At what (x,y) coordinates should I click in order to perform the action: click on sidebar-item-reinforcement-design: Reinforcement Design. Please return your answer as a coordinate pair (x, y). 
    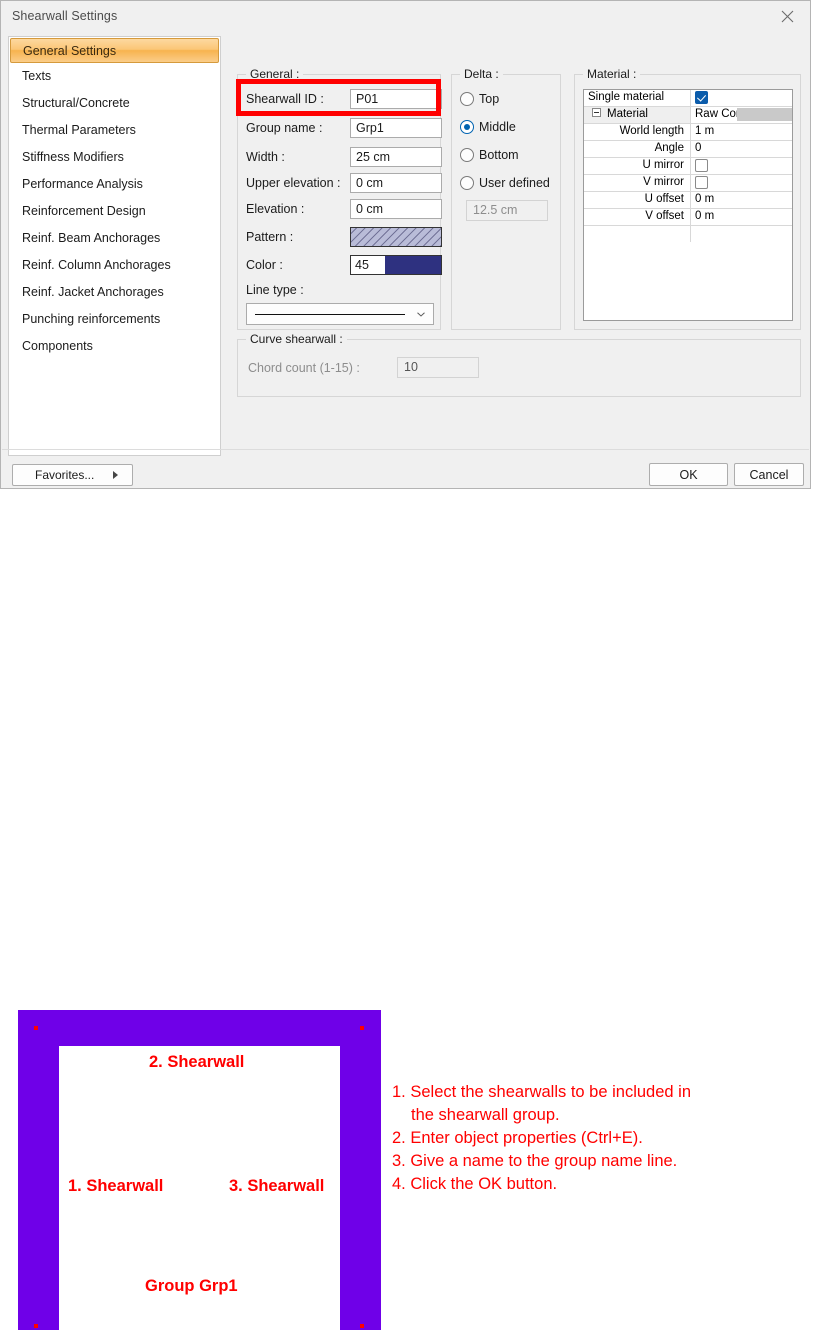
    Looking at the image, I should click on (114, 211).